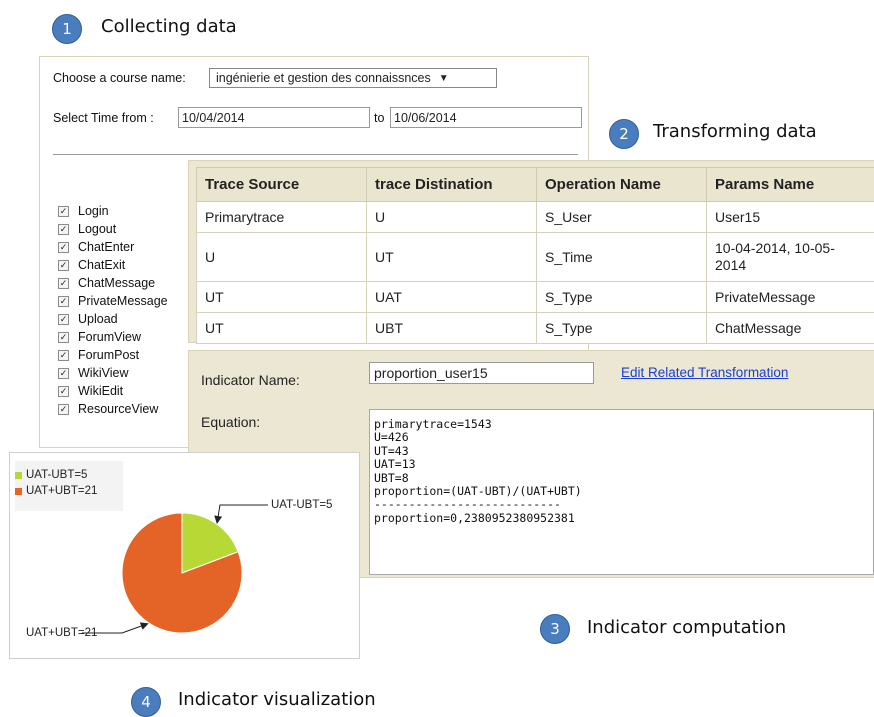 This screenshot has height=717, width=874. I want to click on table-row: Primarytrace U S_User User15, so click(535, 217).